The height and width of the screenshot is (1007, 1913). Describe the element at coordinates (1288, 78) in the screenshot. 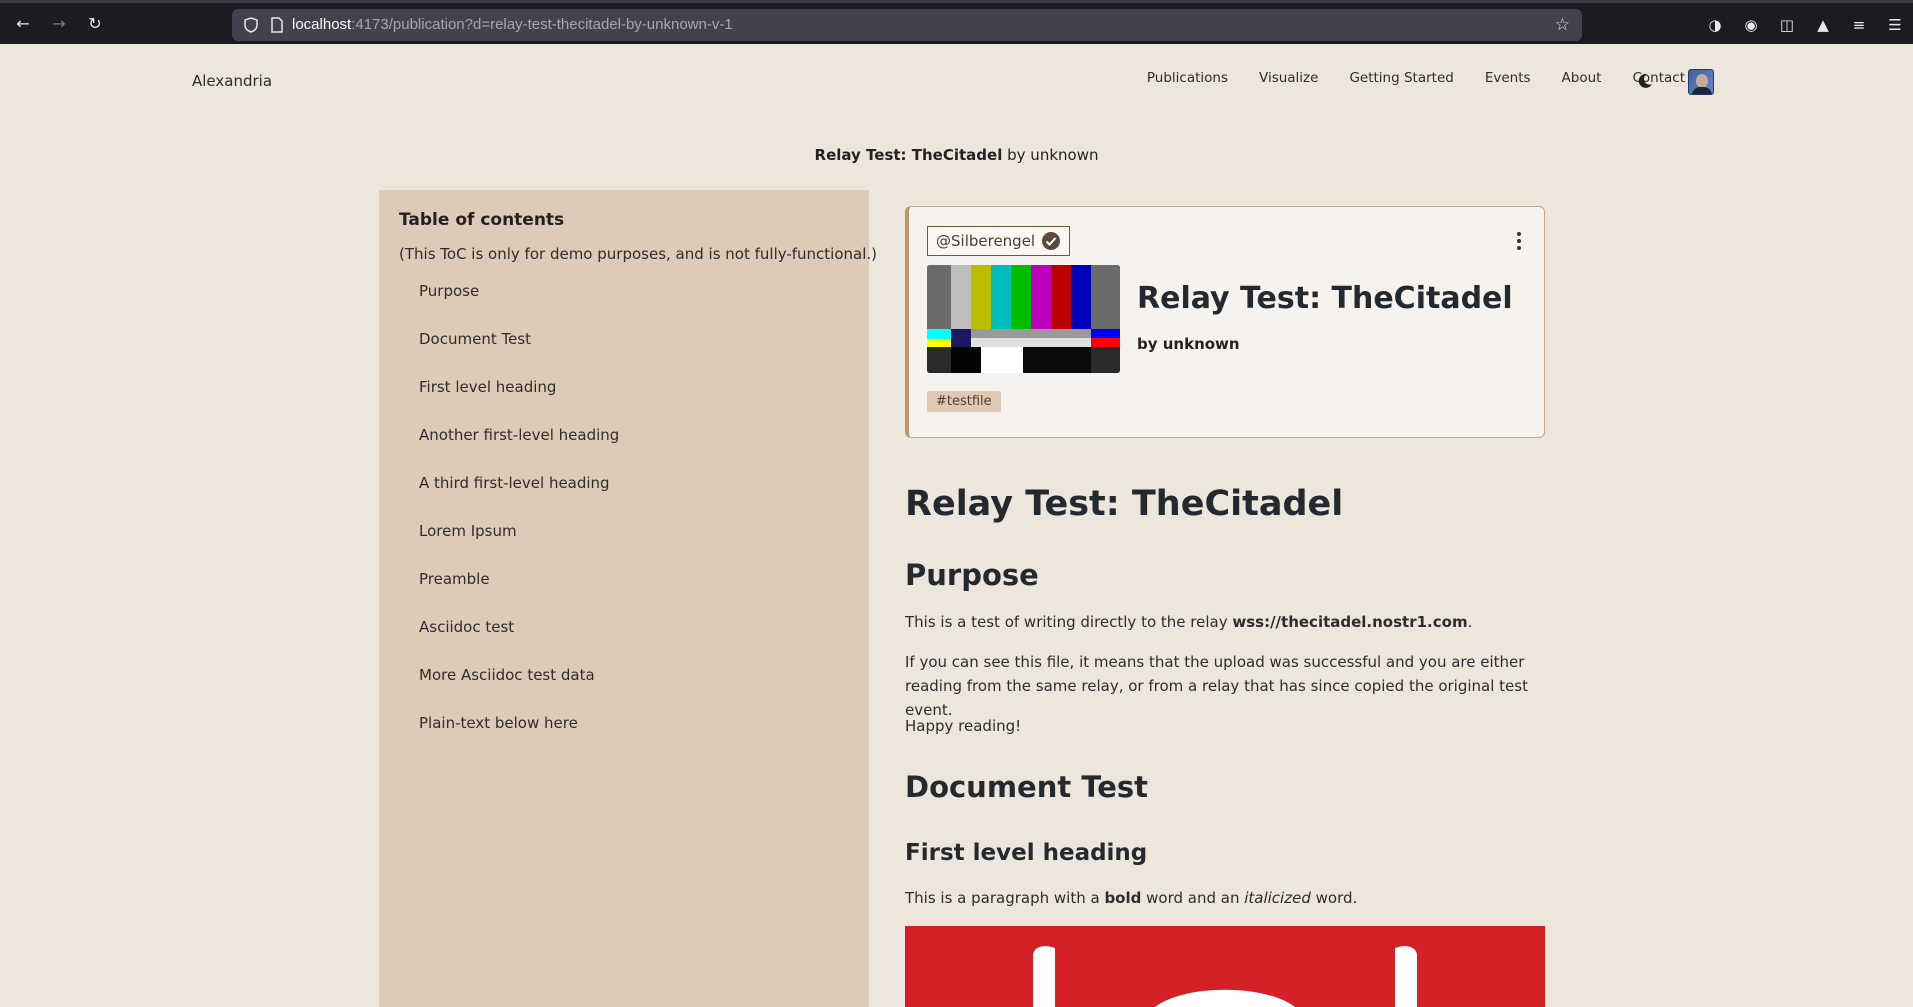

I see `nav-visualize: Visualize` at that location.